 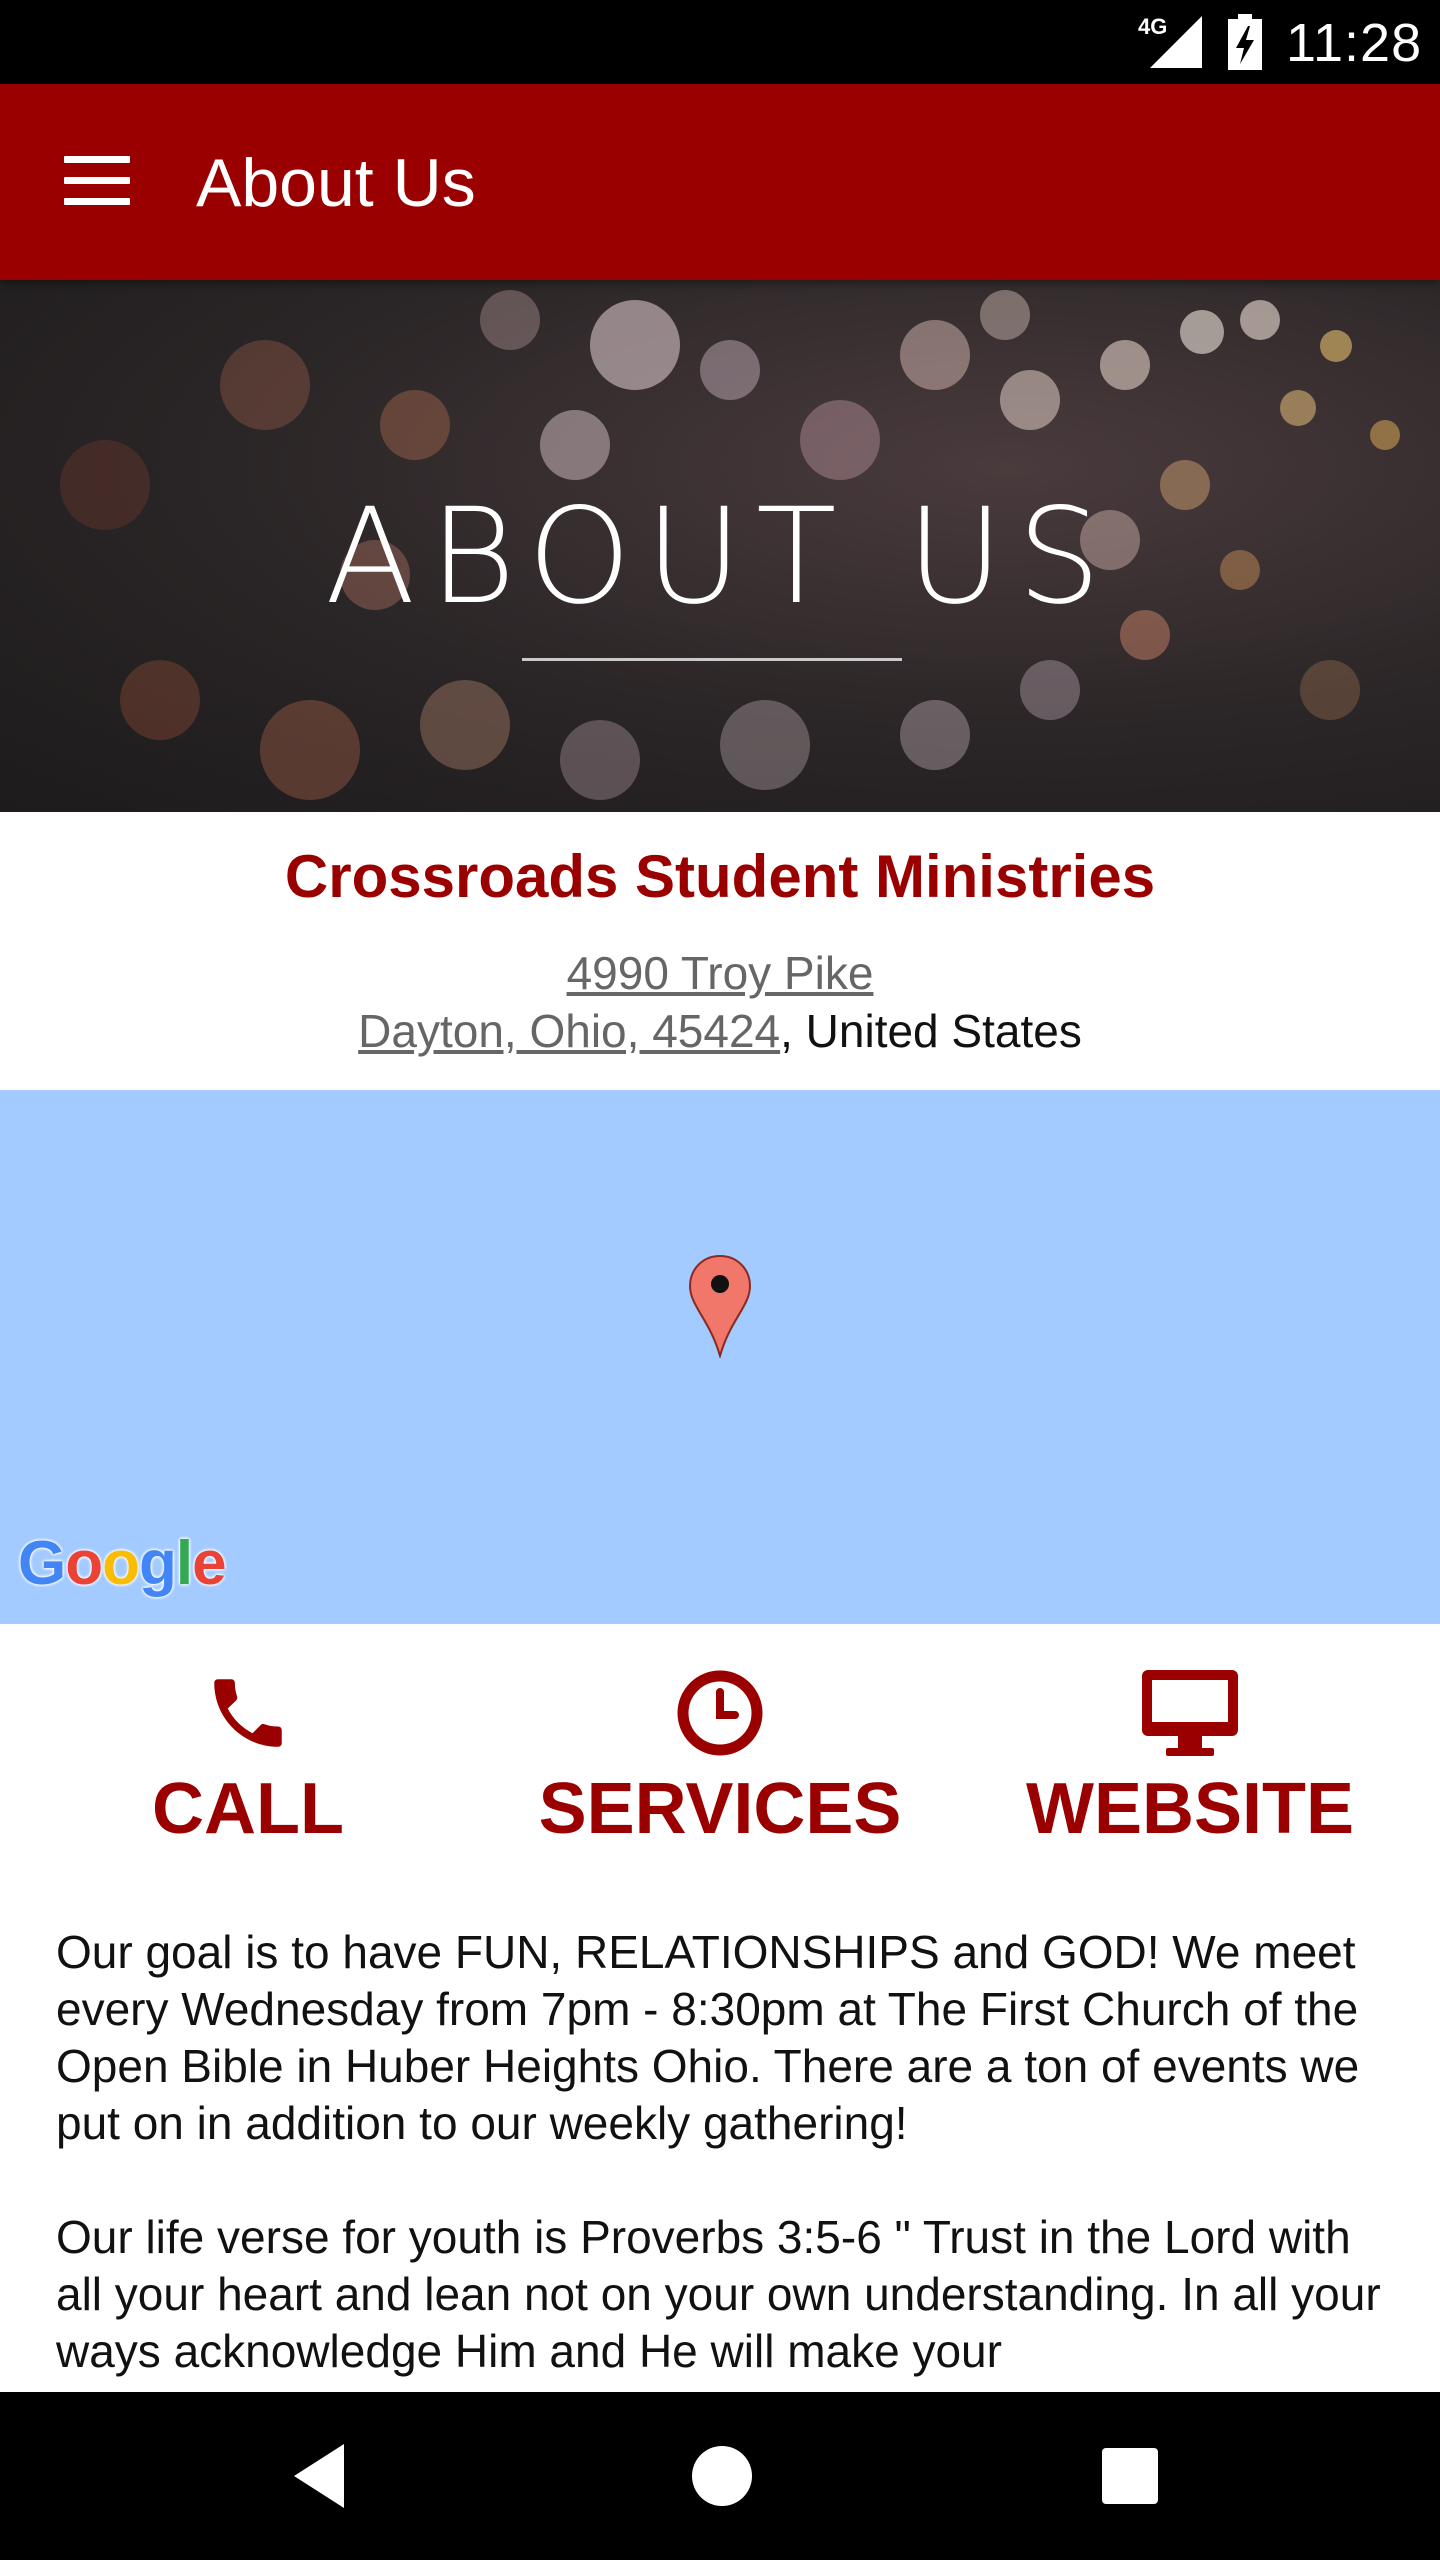 What do you see at coordinates (720, 557) in the screenshot?
I see `hero-title: ABOUT US` at bounding box center [720, 557].